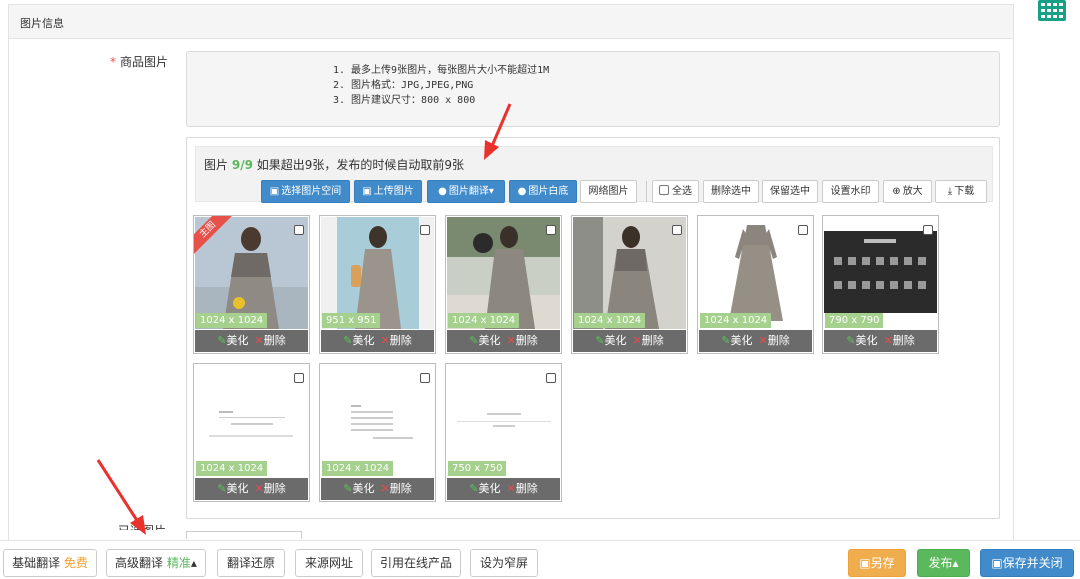 The width and height of the screenshot is (1080, 579). Describe the element at coordinates (511, 22) in the screenshot. I see `panel-header: 图片信息` at that location.